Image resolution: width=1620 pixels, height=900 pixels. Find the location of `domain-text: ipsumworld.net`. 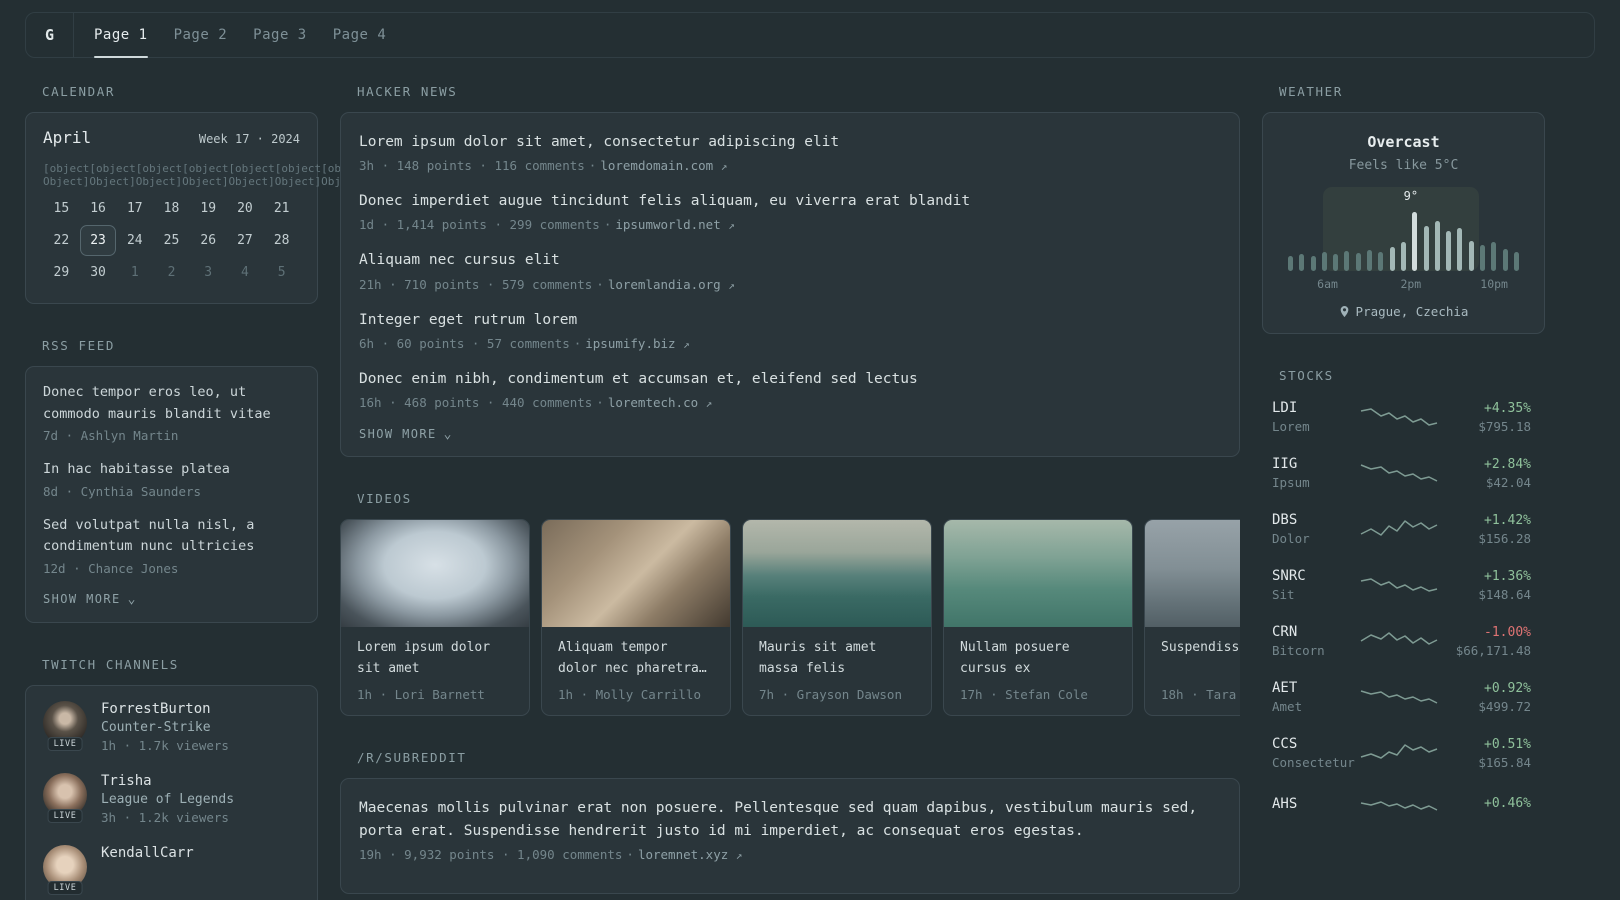

domain-text: ipsumworld.net is located at coordinates (668, 225).